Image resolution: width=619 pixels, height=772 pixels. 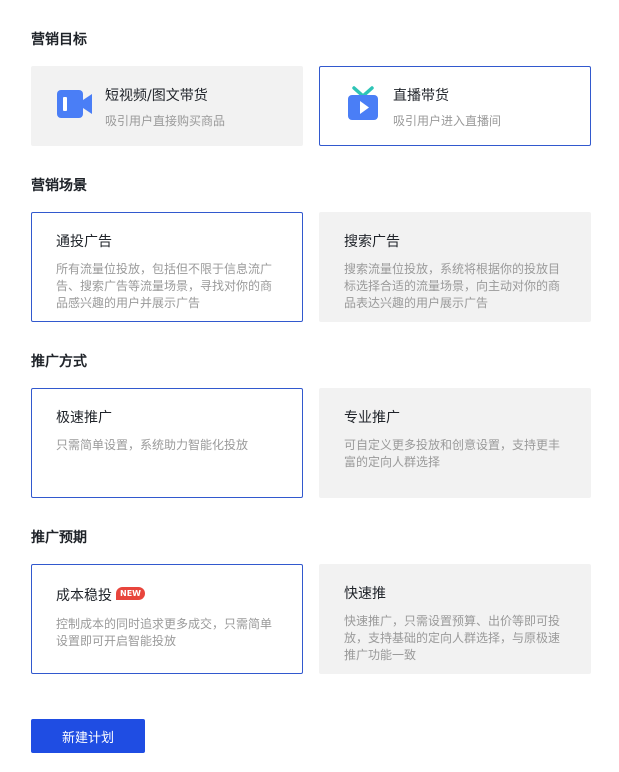 I want to click on section-title-expect: 推广预期, so click(x=59, y=538).